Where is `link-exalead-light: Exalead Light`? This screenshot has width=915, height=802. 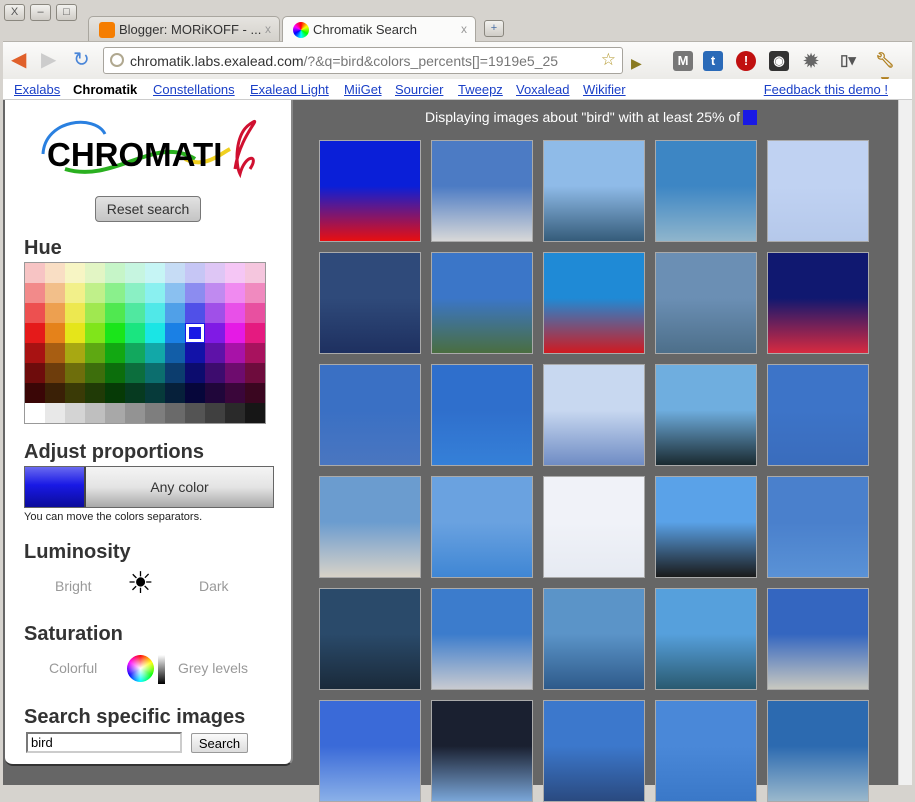
link-exalead-light: Exalead Light is located at coordinates (289, 89).